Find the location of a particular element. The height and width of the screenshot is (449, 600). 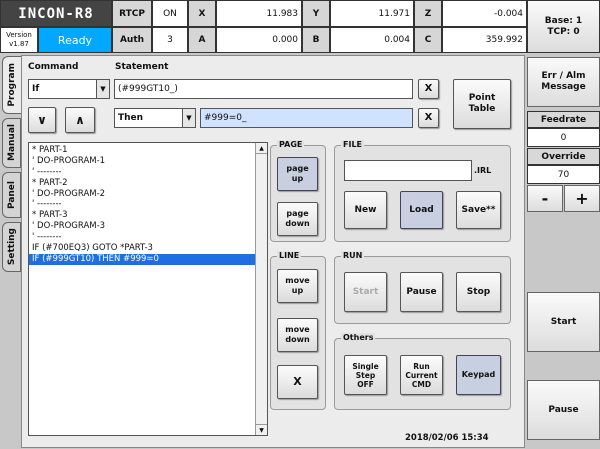

axis-z-label: Z is located at coordinates (428, 13).